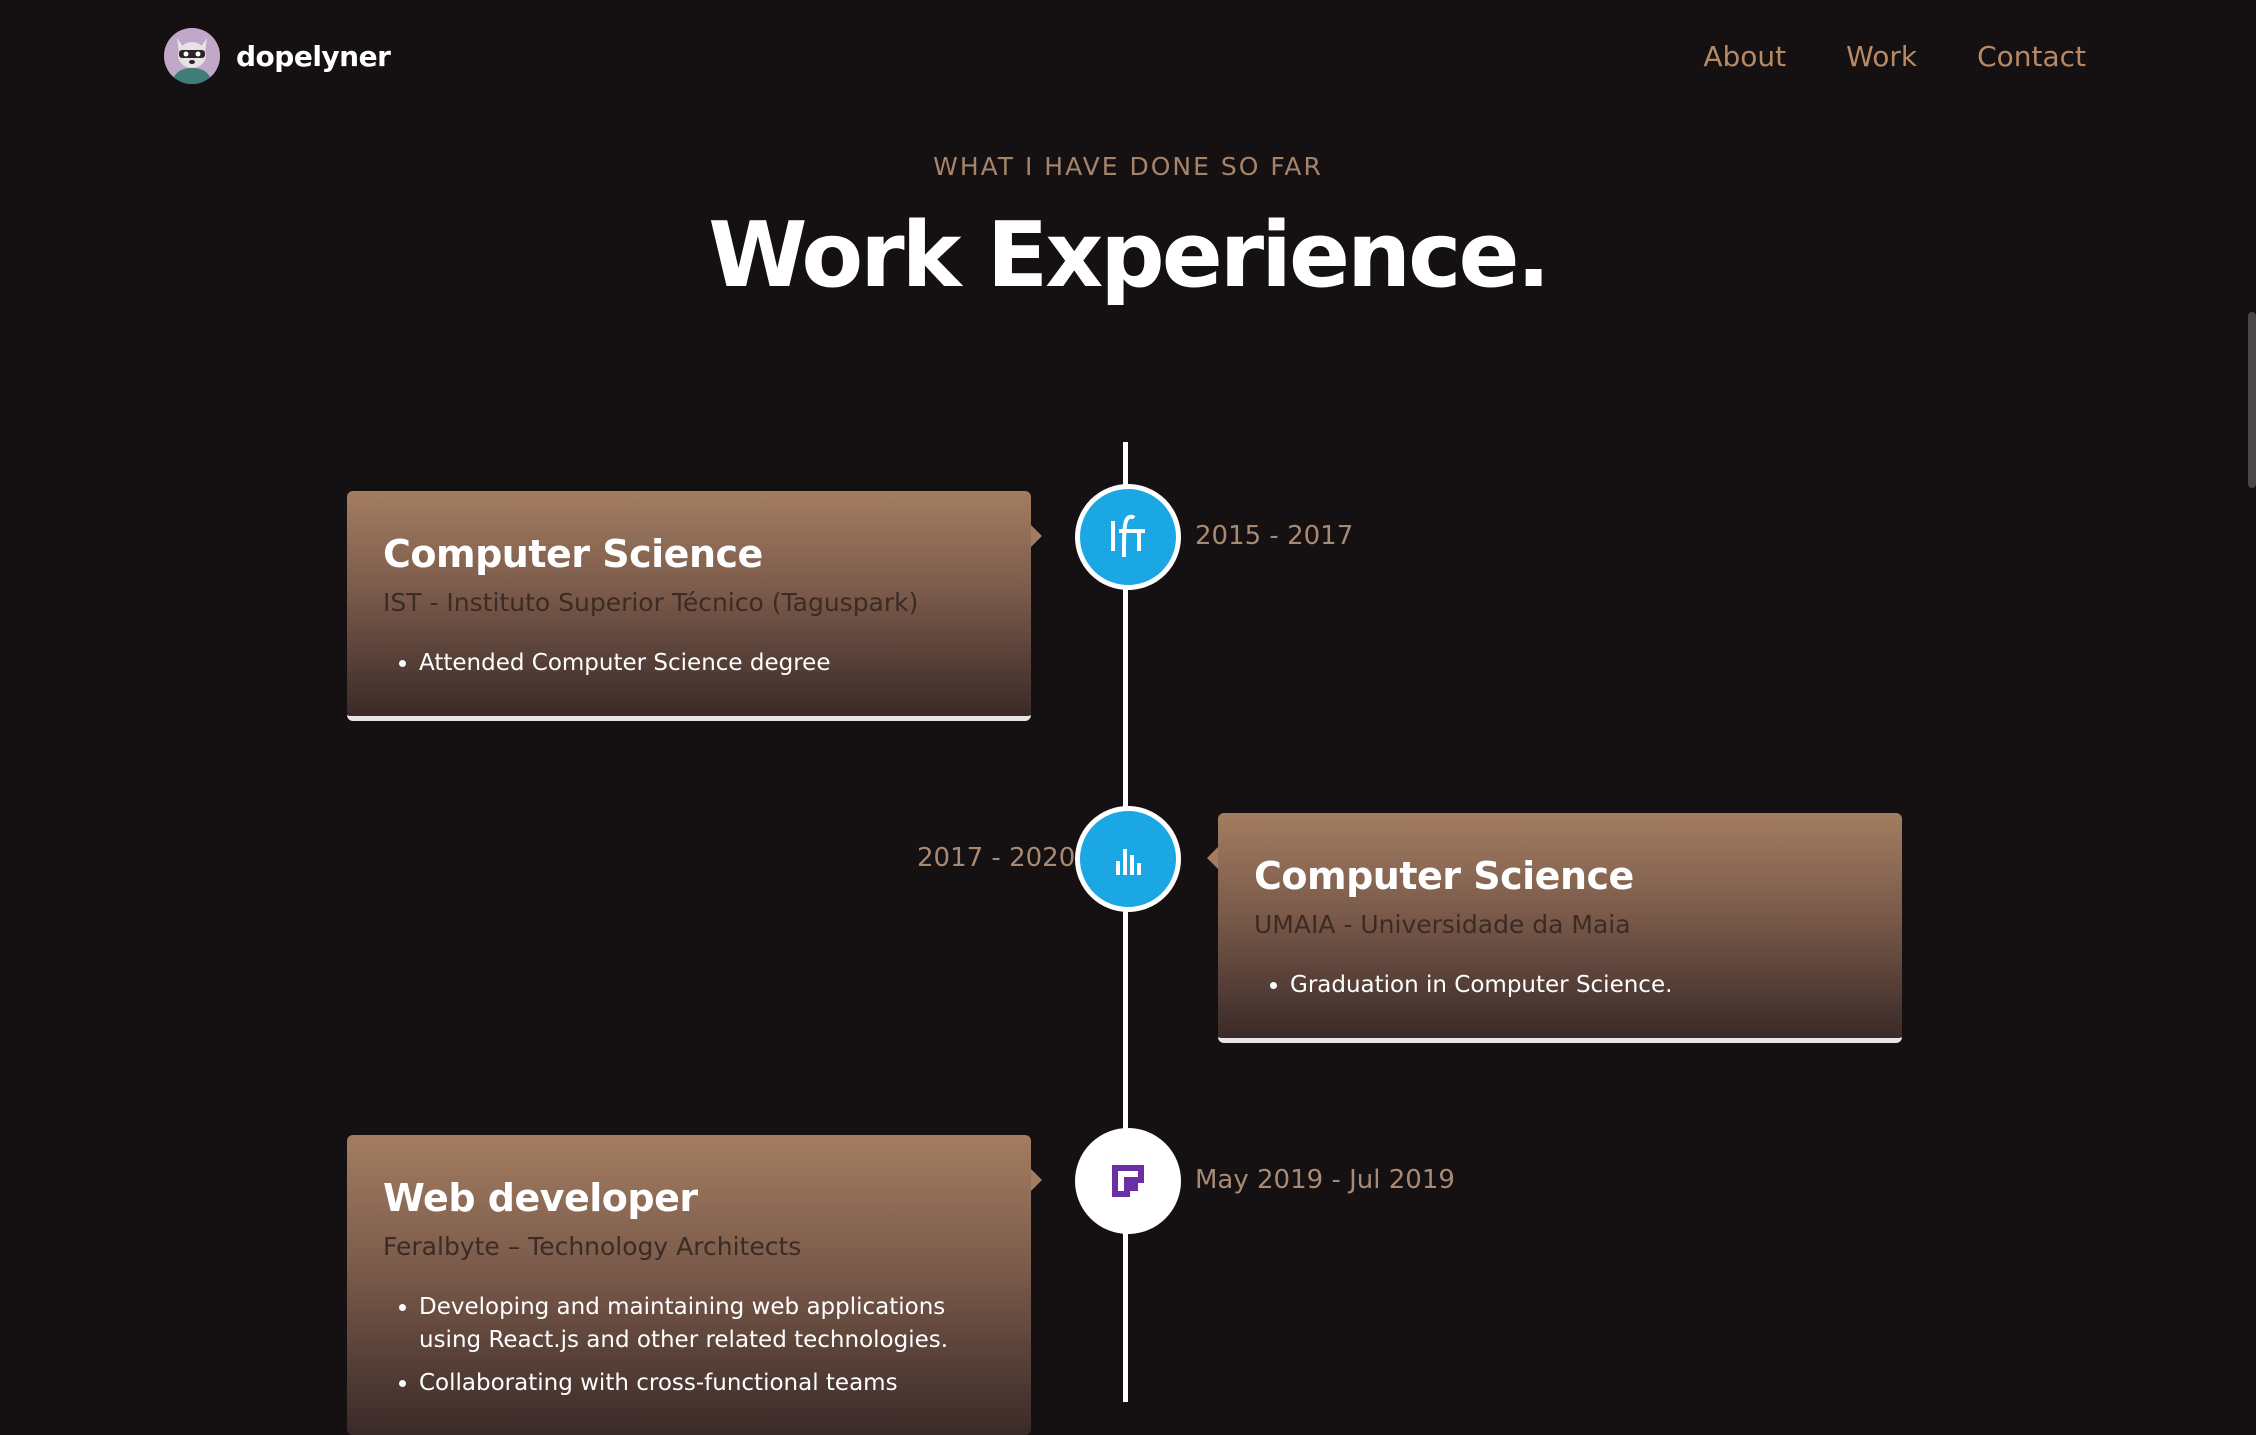  Describe the element at coordinates (1274, 536) in the screenshot. I see `timeline-date: 2015 - 2017` at that location.